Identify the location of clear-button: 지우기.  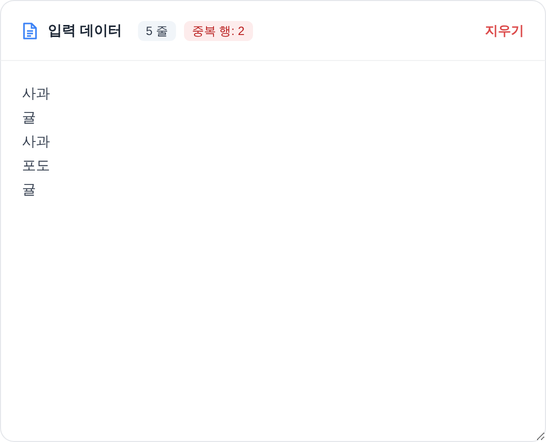
(504, 30).